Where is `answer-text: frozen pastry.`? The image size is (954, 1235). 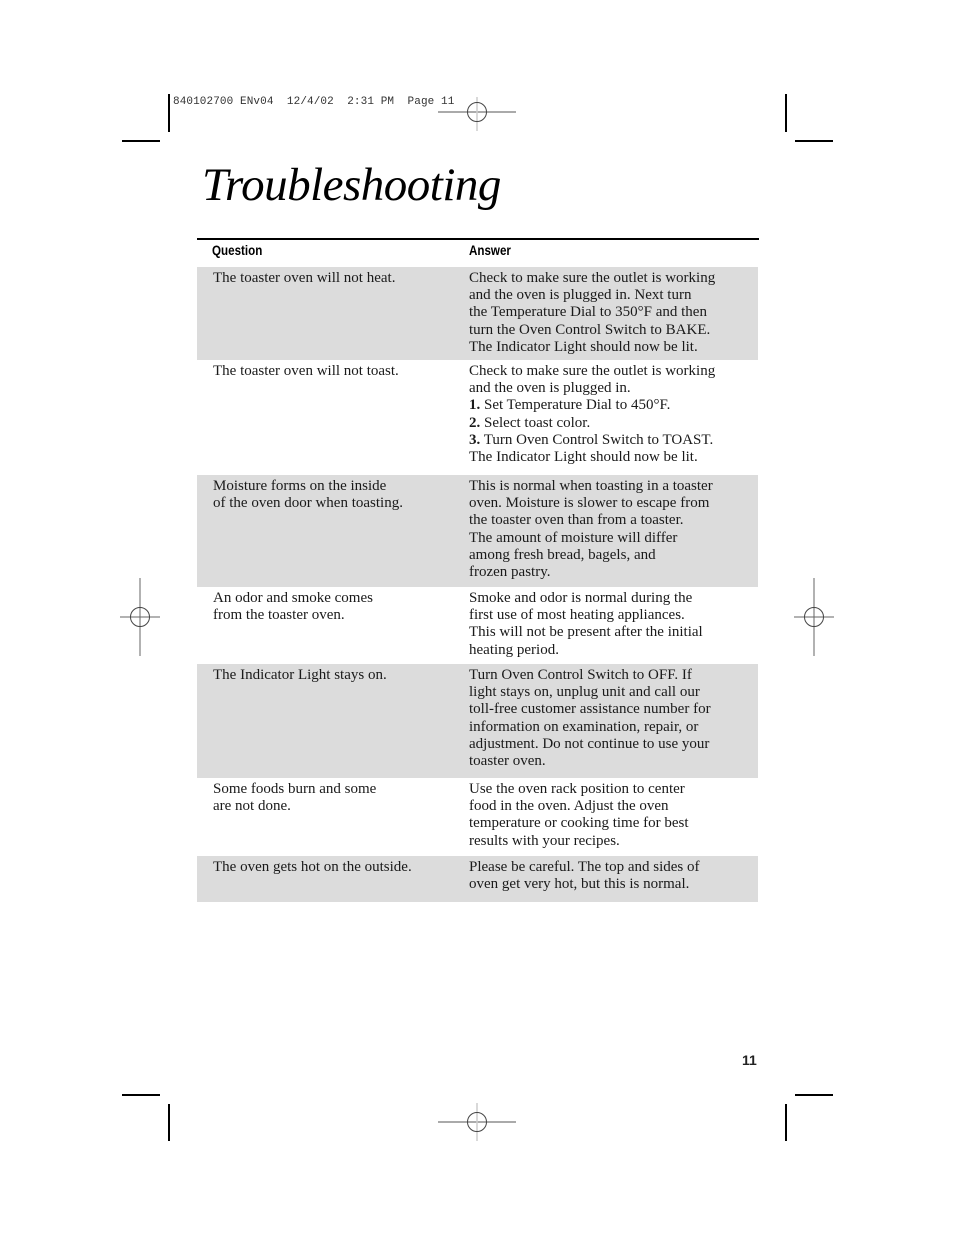
answer-text: frozen pastry. is located at coordinates (510, 572).